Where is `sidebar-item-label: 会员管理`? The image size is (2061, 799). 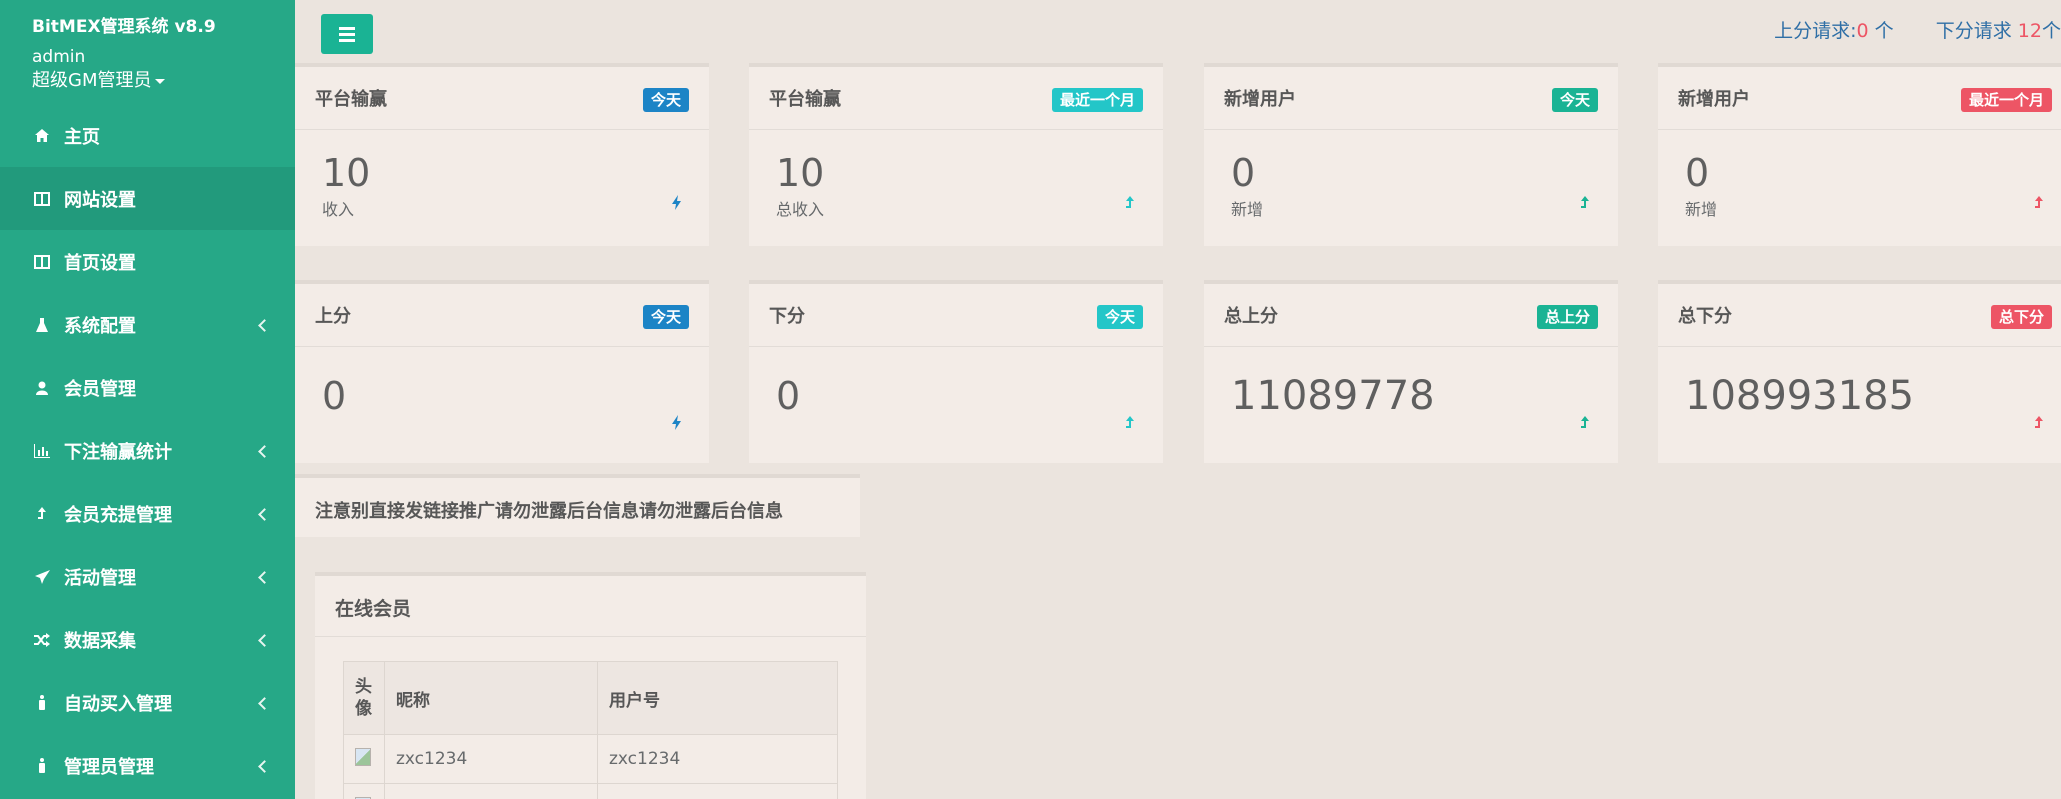
sidebar-item-label: 会员管理 is located at coordinates (100, 389).